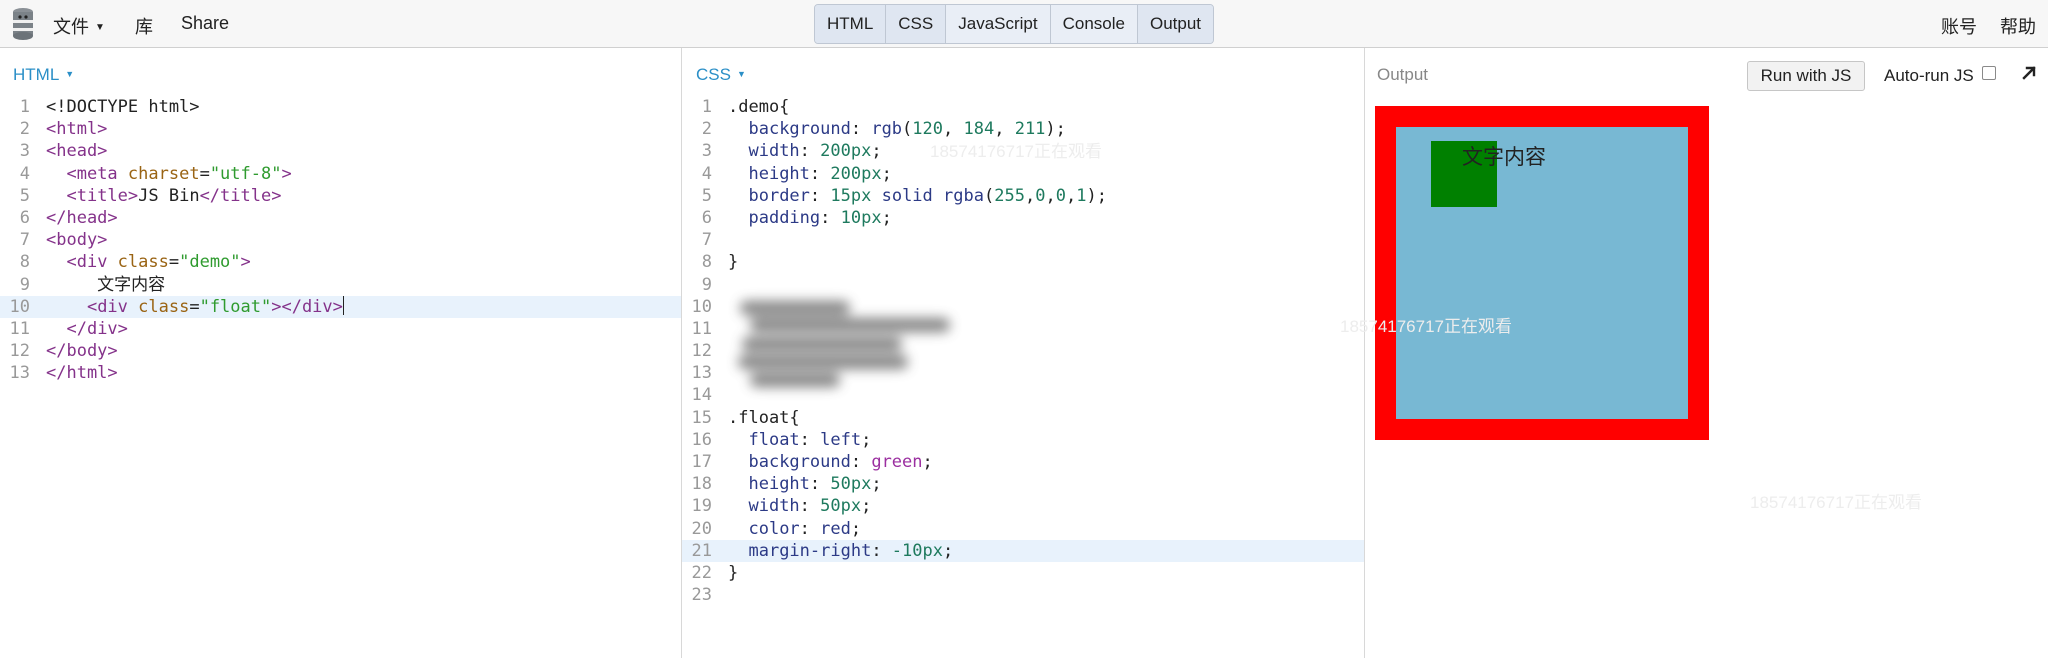  Describe the element at coordinates (1023, 196) in the screenshot. I see `code-line: 5 border: 15px solid rgba(255,0,0,1);` at that location.